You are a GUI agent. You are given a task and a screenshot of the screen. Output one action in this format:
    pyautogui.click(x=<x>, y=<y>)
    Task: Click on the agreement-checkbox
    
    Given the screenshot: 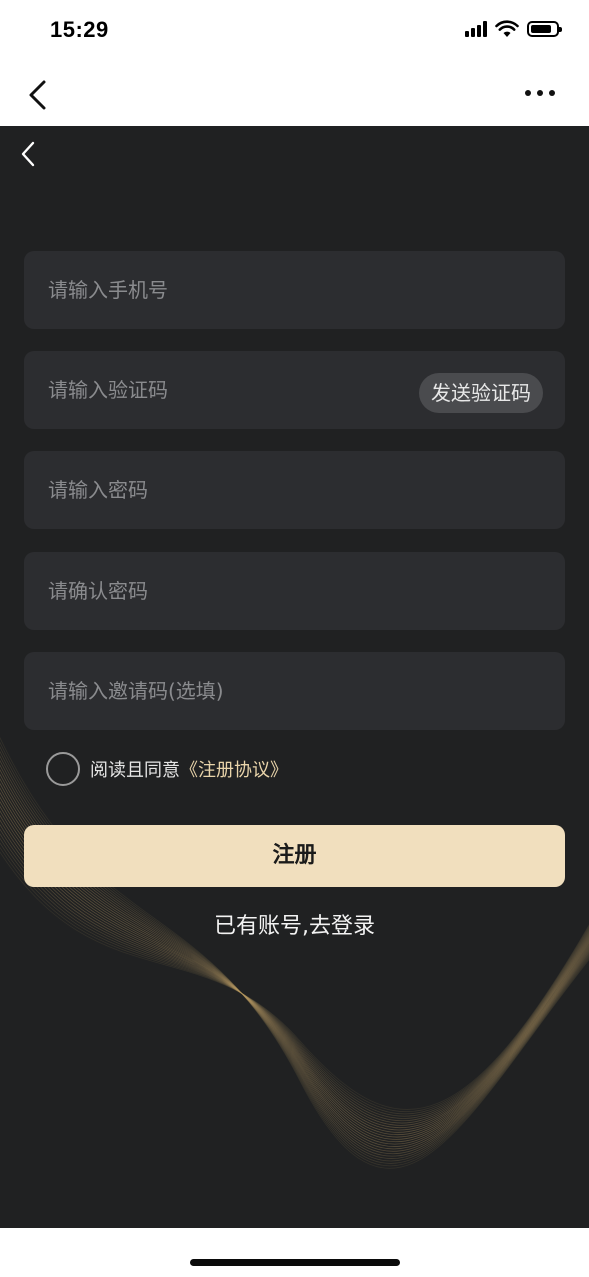 What is the action you would take?
    pyautogui.click(x=63, y=769)
    